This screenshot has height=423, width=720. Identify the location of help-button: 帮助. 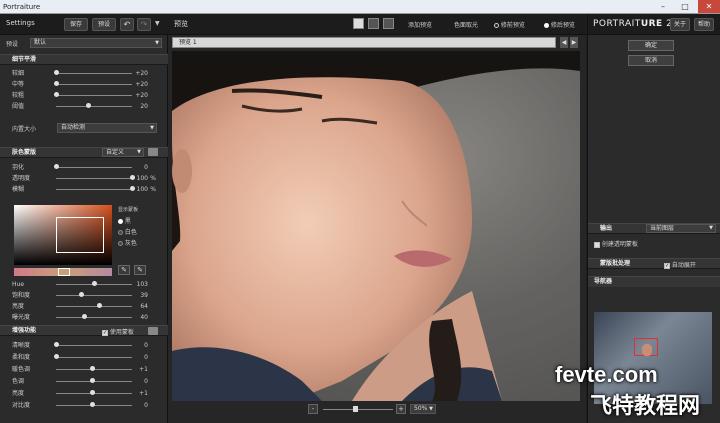
(704, 24).